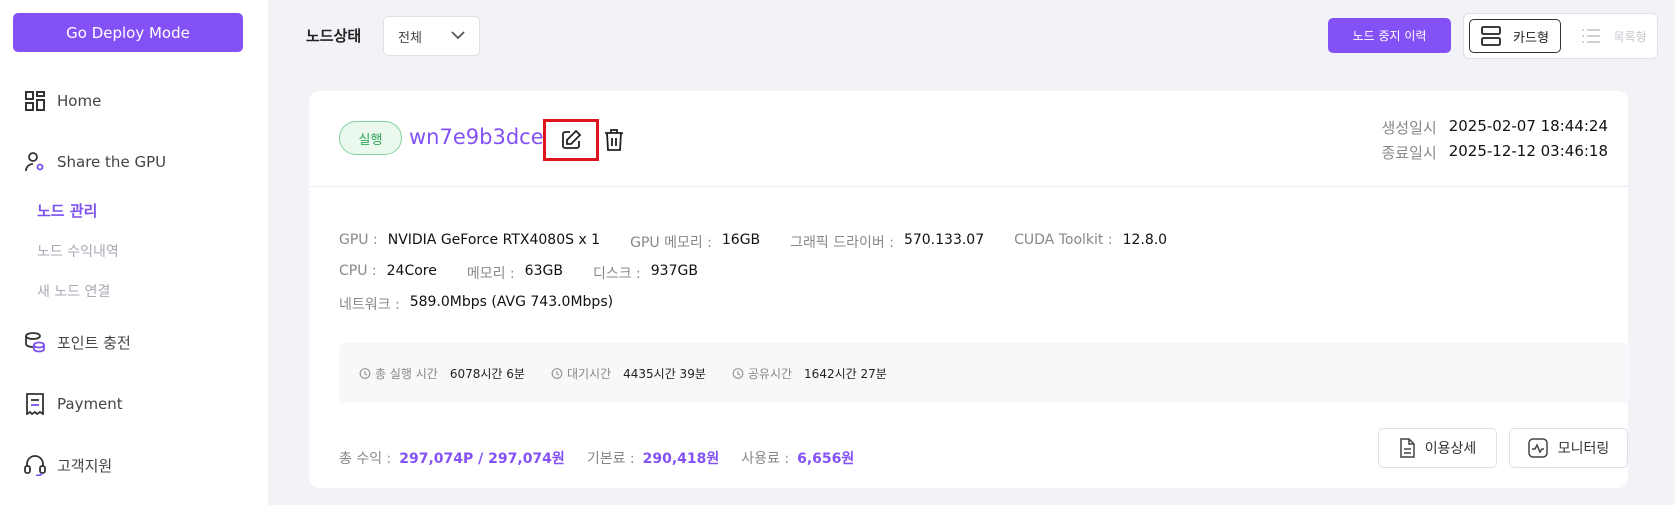 This screenshot has width=1675, height=505. I want to click on earning-total: 총 수익 : 297,074P / 297,074원, so click(452, 458).